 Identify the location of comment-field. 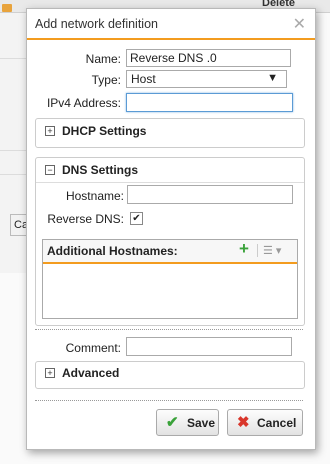
(209, 346).